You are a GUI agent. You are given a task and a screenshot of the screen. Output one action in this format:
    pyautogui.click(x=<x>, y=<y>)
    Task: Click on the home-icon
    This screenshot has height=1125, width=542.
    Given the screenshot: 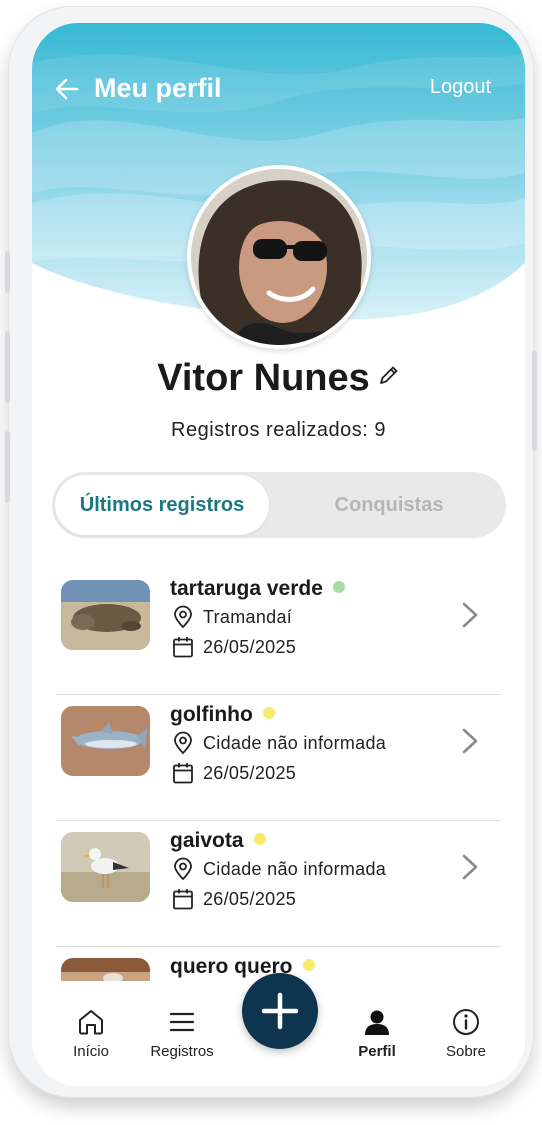 What is the action you would take?
    pyautogui.click(x=91, y=1022)
    